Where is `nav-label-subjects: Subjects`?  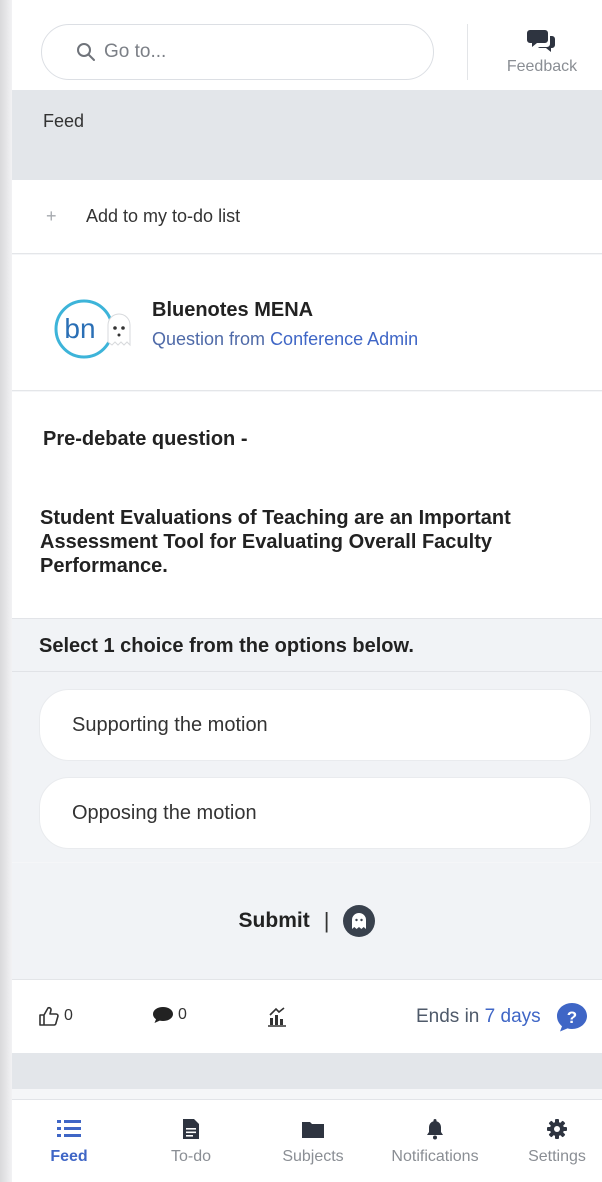
nav-label-subjects: Subjects is located at coordinates (313, 1156).